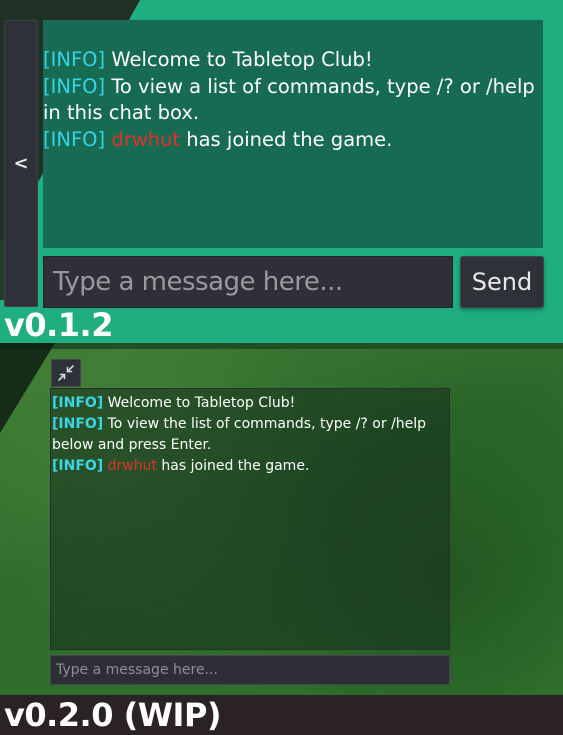 The height and width of the screenshot is (735, 563). What do you see at coordinates (113, 715) in the screenshot?
I see `version-label: v0.2.0 (WIP)` at bounding box center [113, 715].